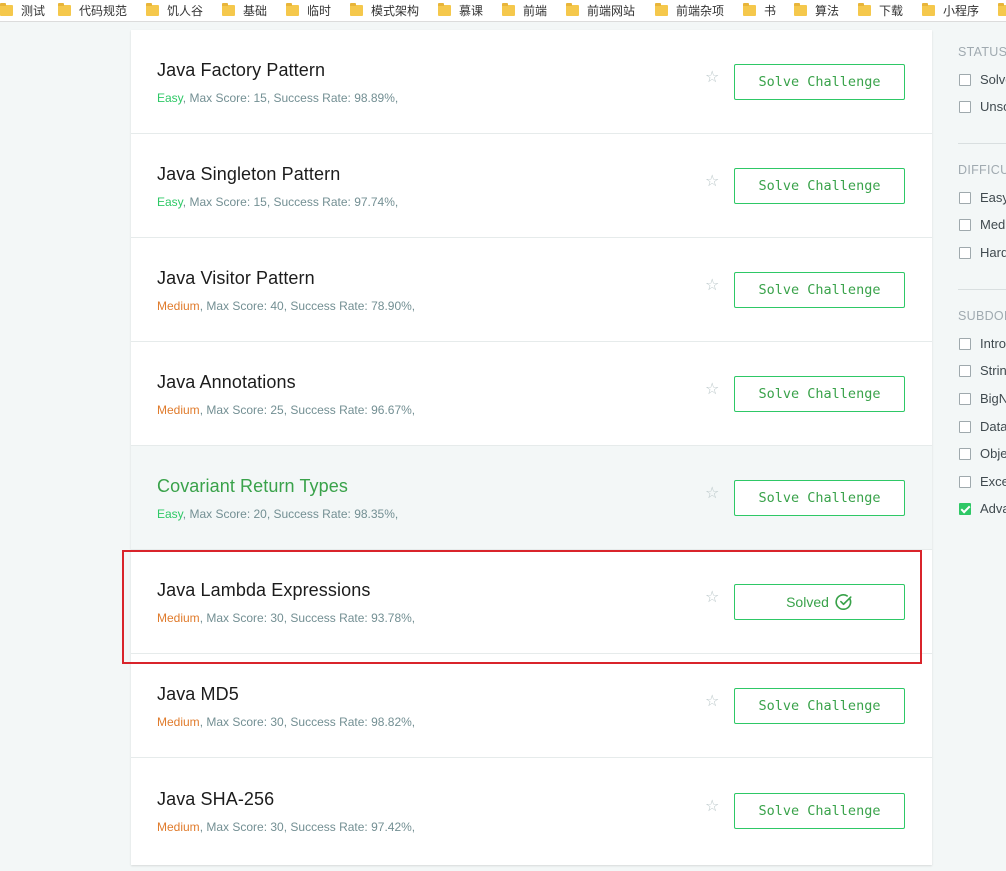 The image size is (1006, 871). What do you see at coordinates (215, 799) in the screenshot?
I see `challenge-title: Java SHA-256` at bounding box center [215, 799].